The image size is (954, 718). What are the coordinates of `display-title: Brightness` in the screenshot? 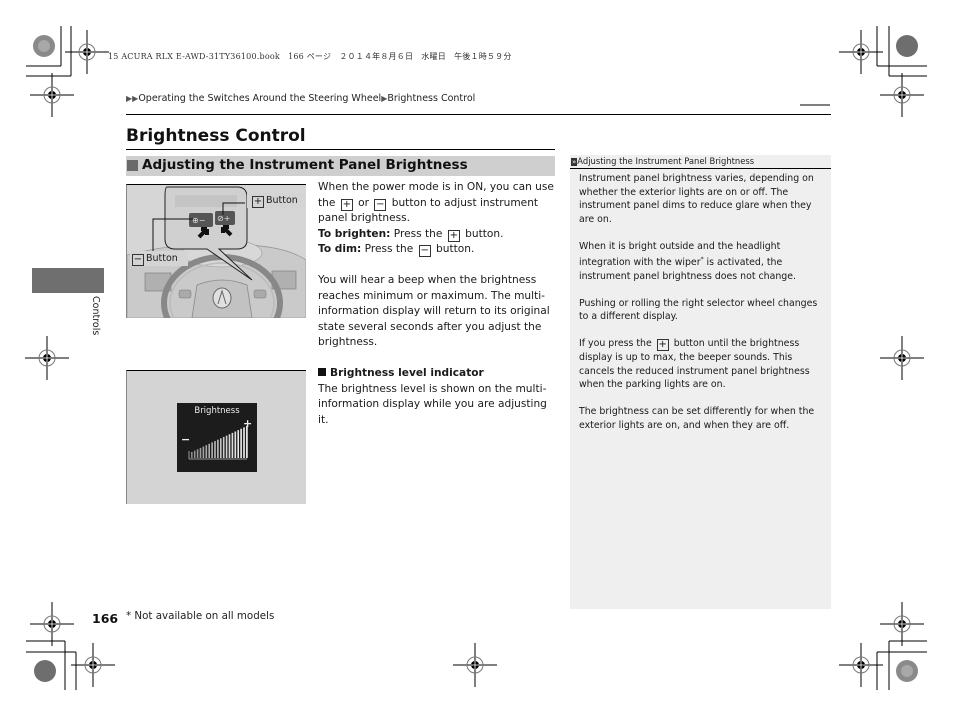 It's located at (217, 411).